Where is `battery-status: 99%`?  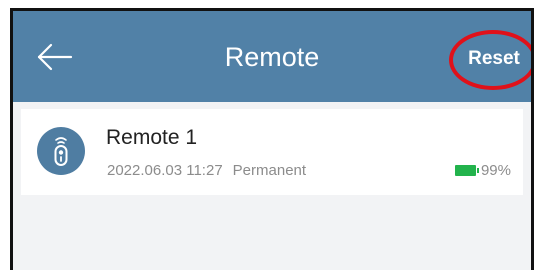 battery-status: 99% is located at coordinates (482, 171).